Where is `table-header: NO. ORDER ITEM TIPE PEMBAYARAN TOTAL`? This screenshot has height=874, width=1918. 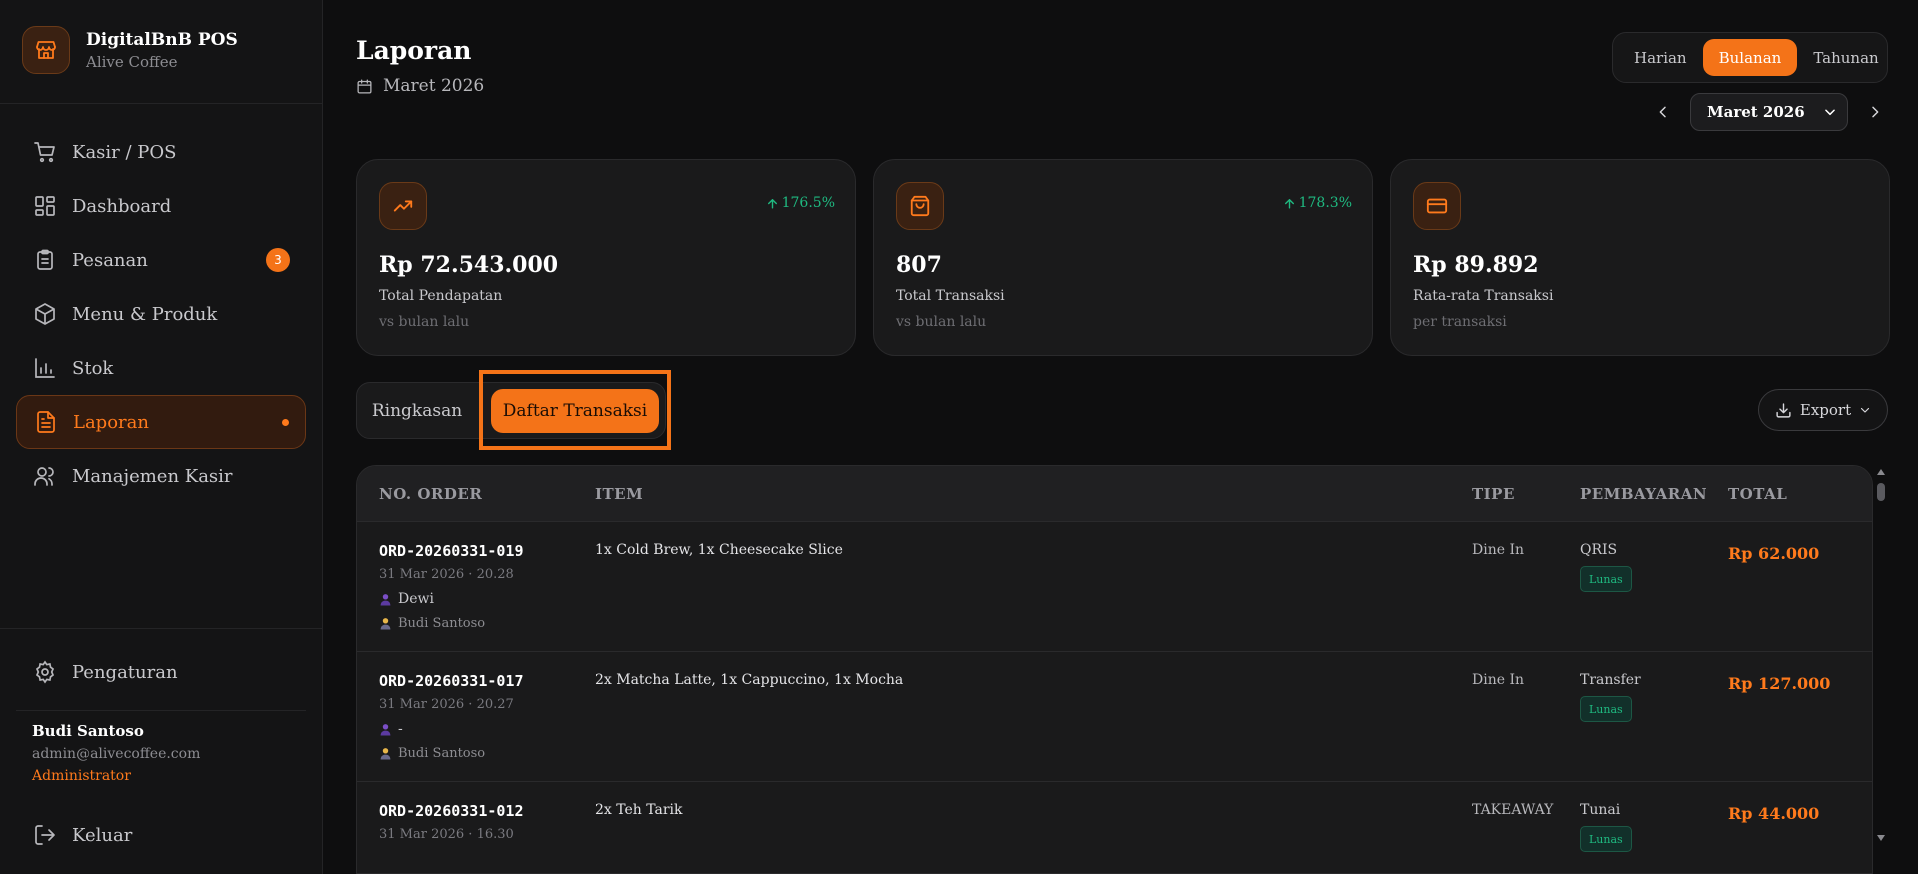 table-header: NO. ORDER ITEM TIPE PEMBAYARAN TOTAL is located at coordinates (1114, 494).